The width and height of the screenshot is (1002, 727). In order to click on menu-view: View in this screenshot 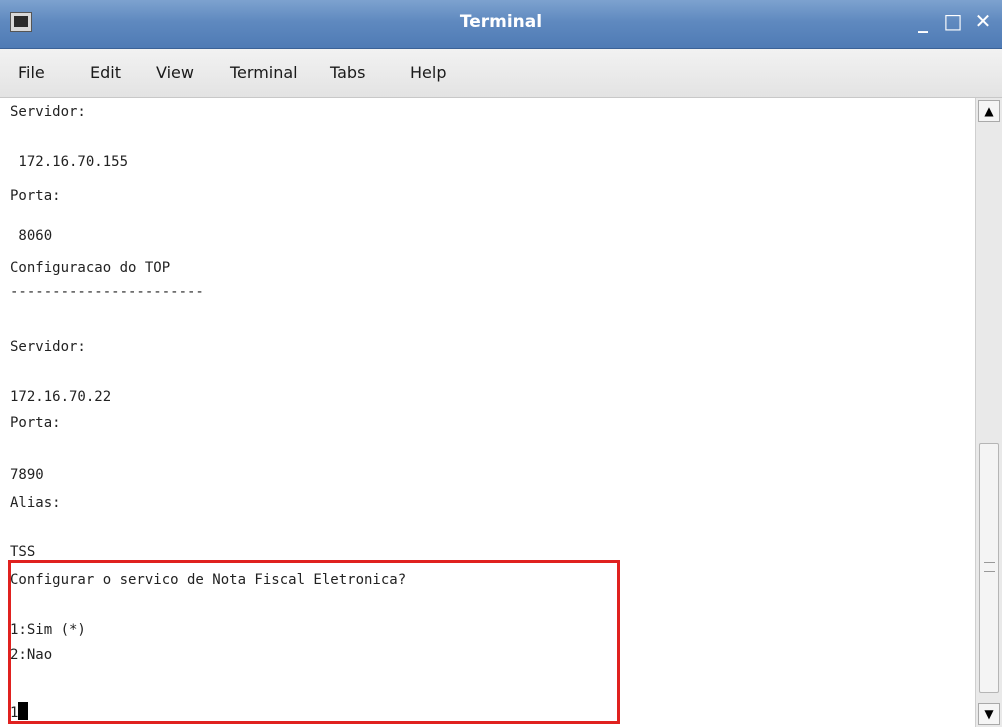, I will do `click(175, 72)`.